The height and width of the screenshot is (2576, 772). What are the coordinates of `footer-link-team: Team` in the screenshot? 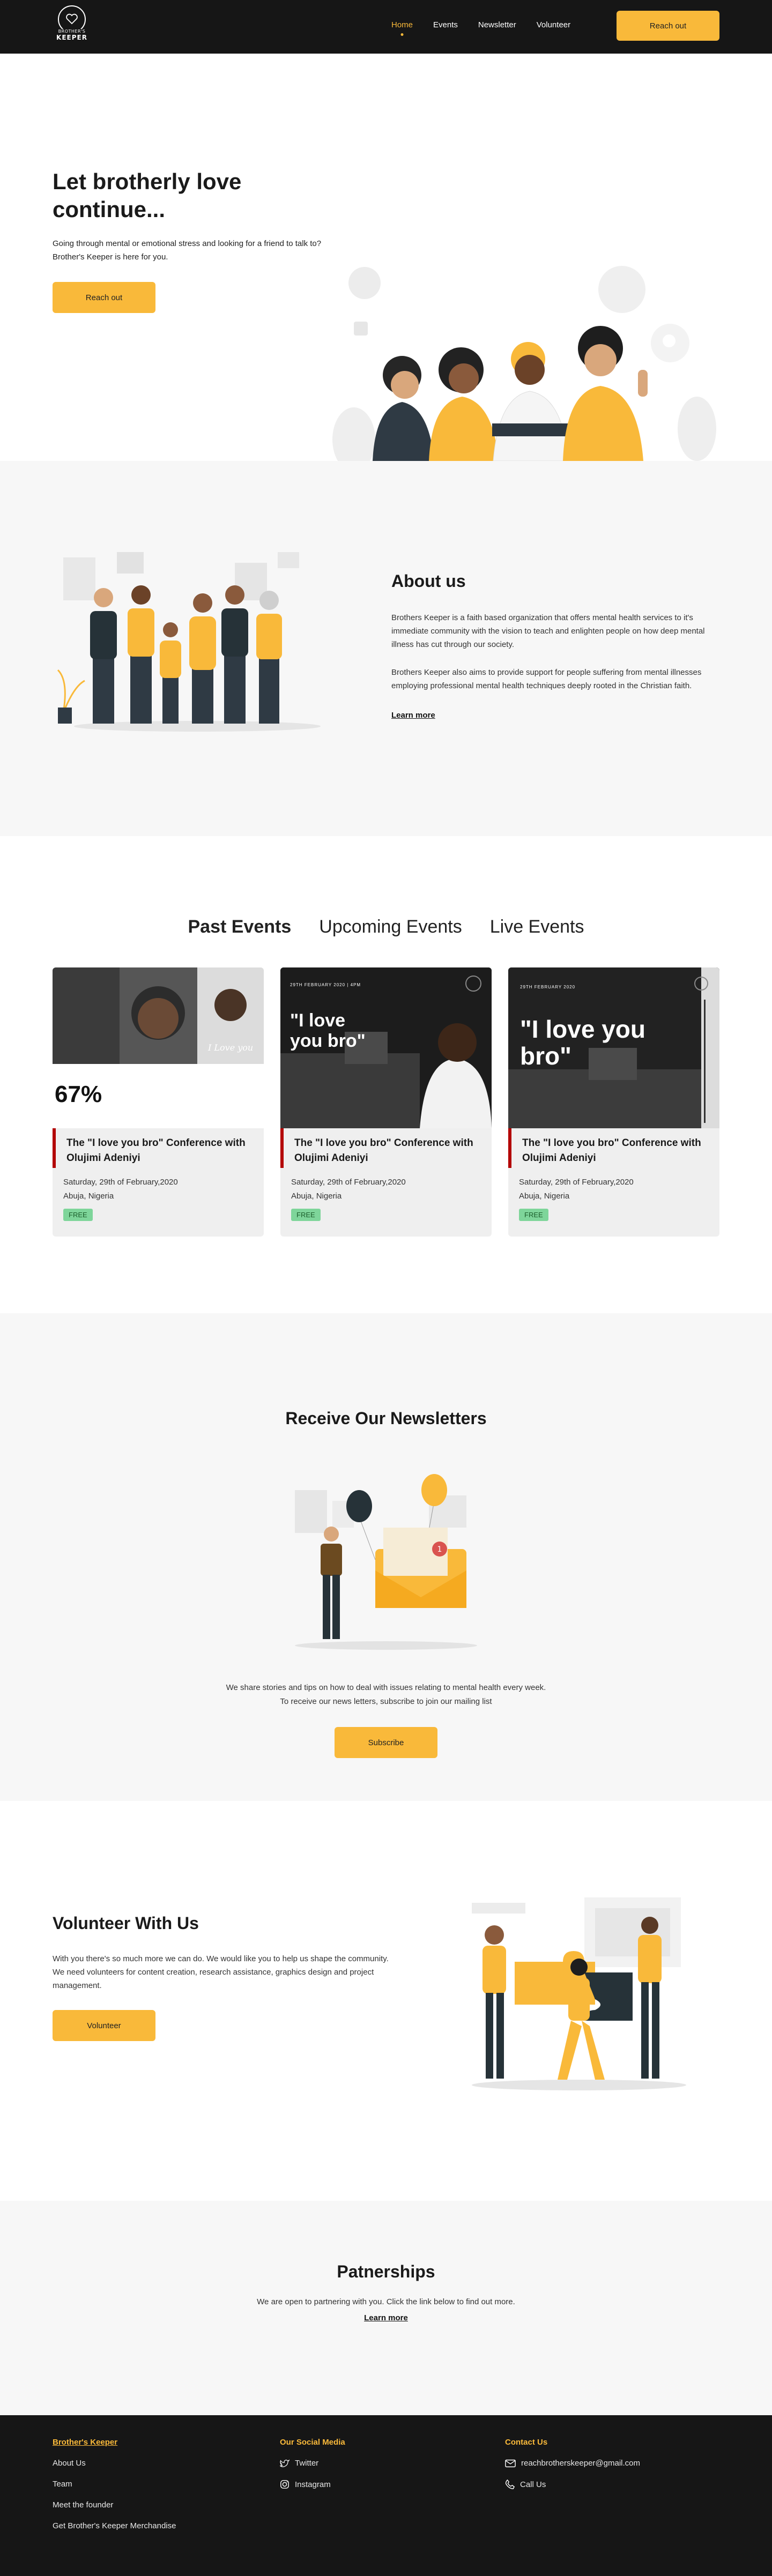 It's located at (114, 2484).